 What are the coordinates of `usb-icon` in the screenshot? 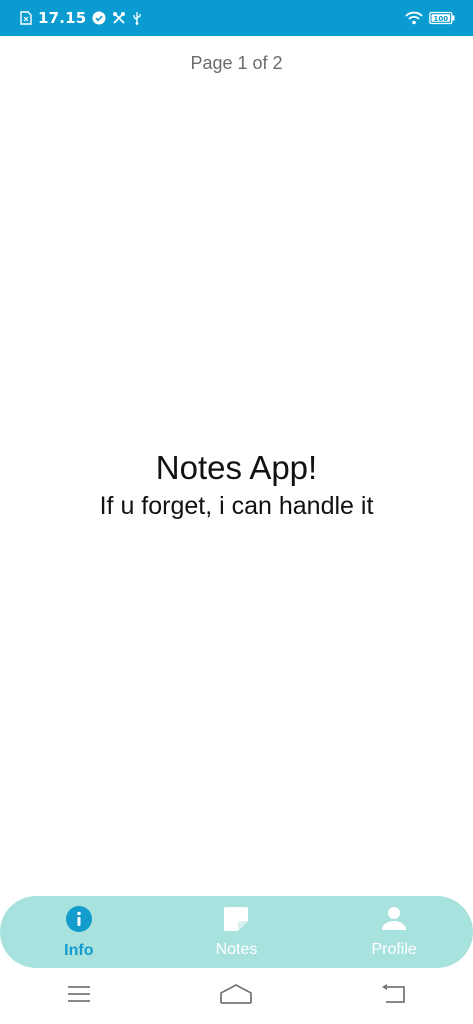 It's located at (137, 18).